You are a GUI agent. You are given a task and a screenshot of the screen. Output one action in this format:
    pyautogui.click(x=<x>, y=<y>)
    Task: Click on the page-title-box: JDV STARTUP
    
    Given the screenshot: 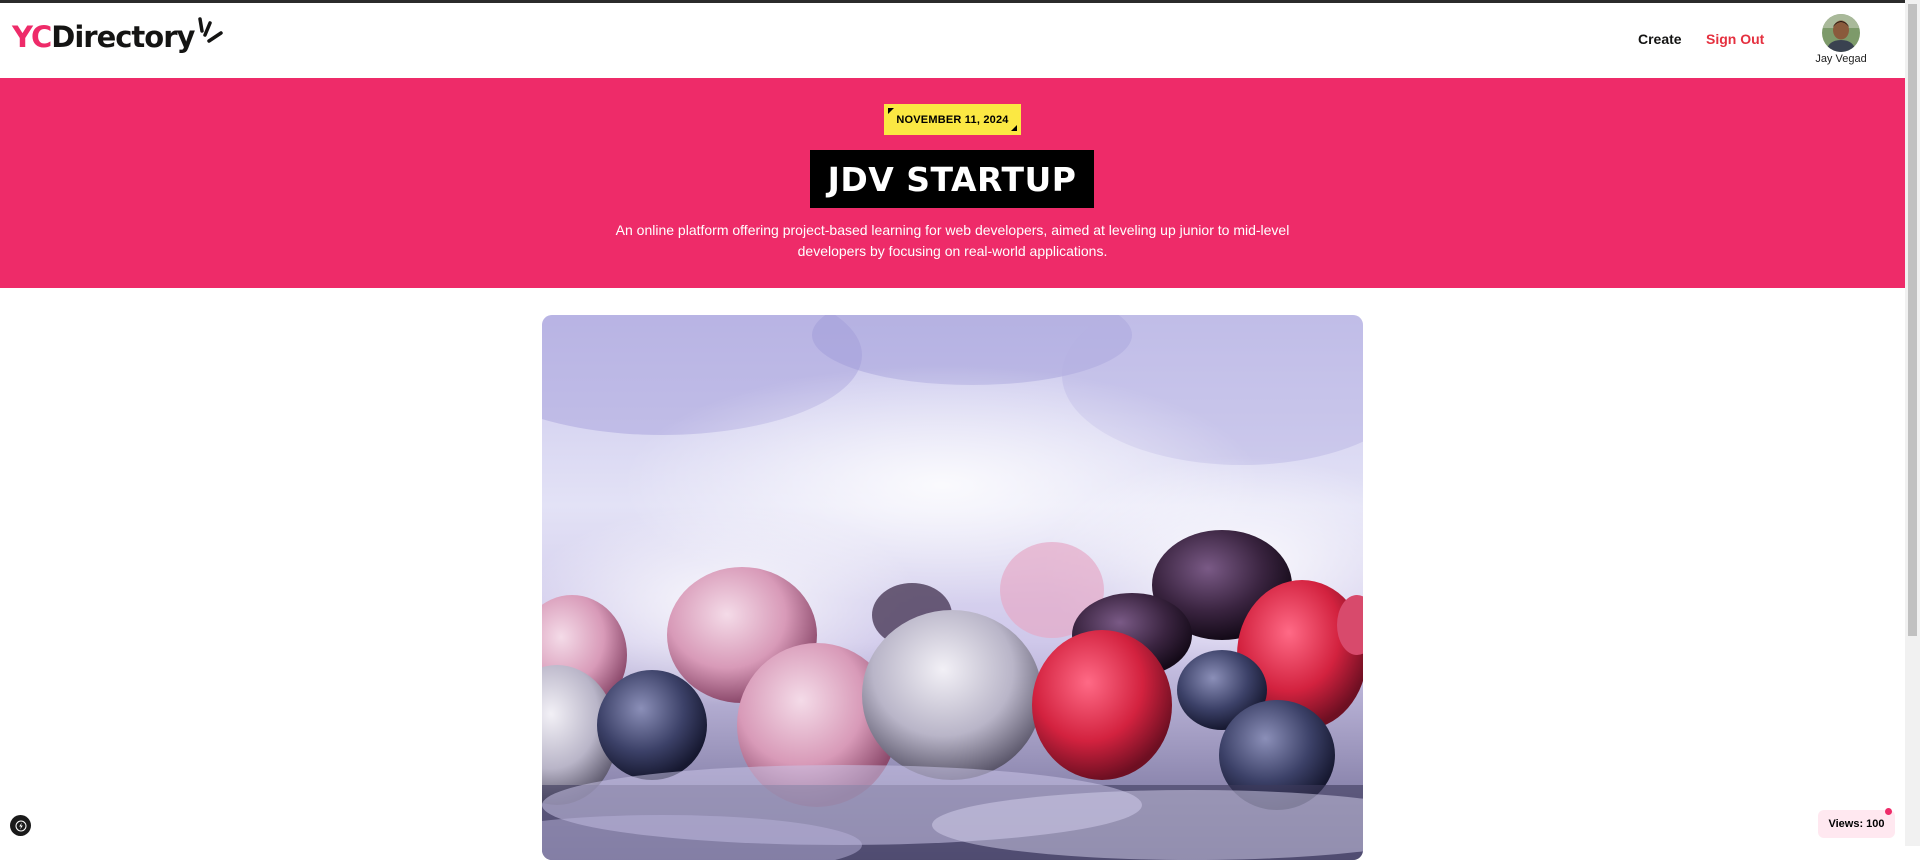 What is the action you would take?
    pyautogui.click(x=952, y=179)
    